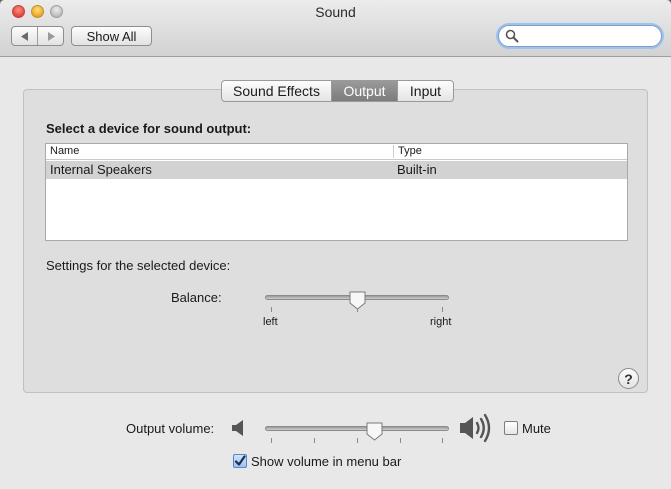 The height and width of the screenshot is (489, 671). What do you see at coordinates (64, 151) in the screenshot?
I see `column-header-name: Name` at bounding box center [64, 151].